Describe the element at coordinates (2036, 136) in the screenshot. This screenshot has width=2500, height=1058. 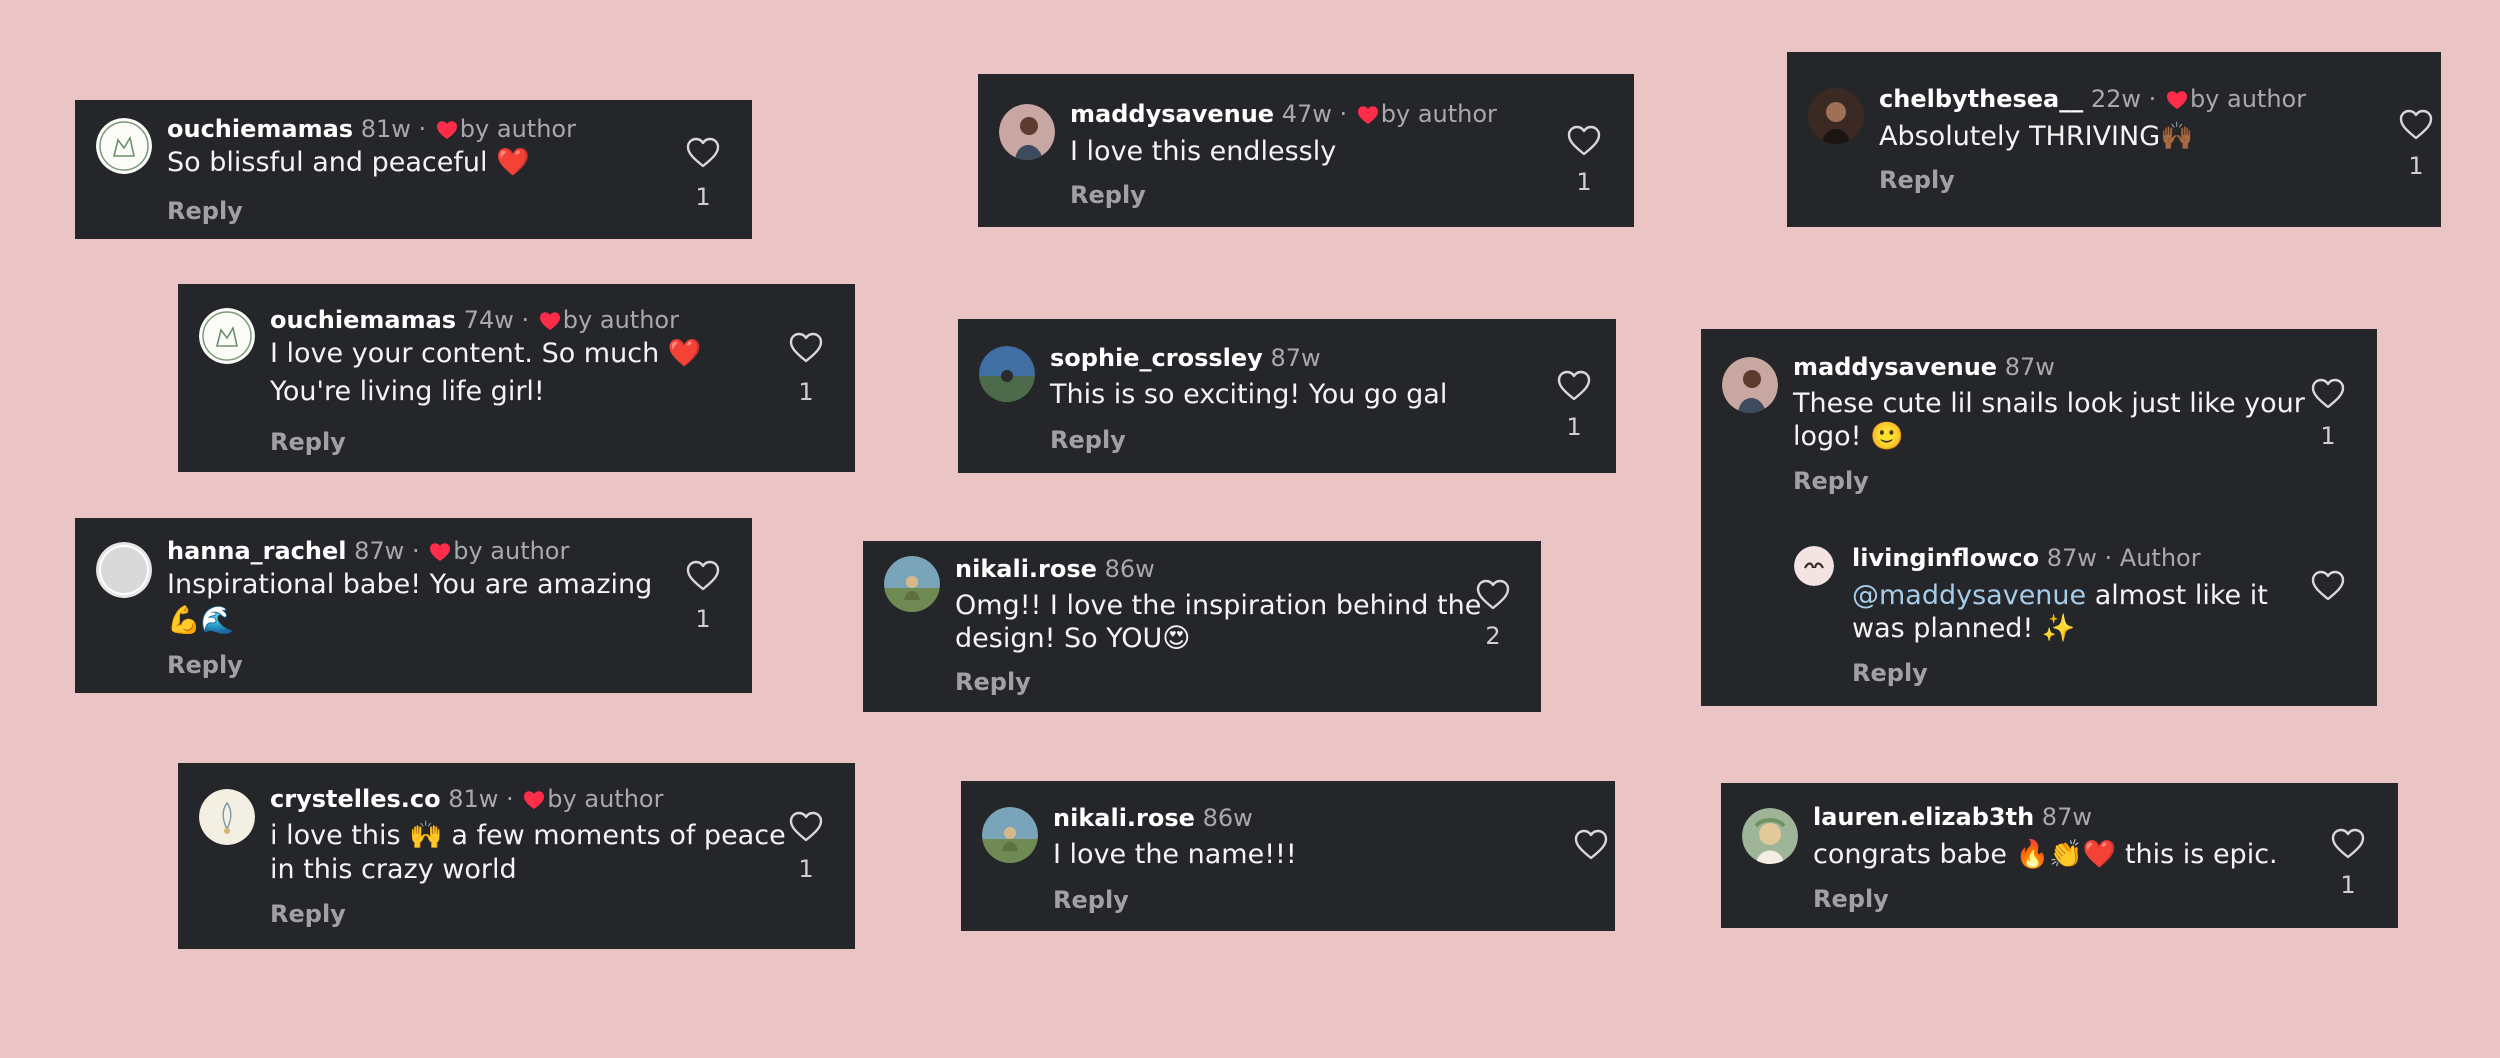
I see `comment-text: Absolutely THRIVING🙌🏾` at that location.